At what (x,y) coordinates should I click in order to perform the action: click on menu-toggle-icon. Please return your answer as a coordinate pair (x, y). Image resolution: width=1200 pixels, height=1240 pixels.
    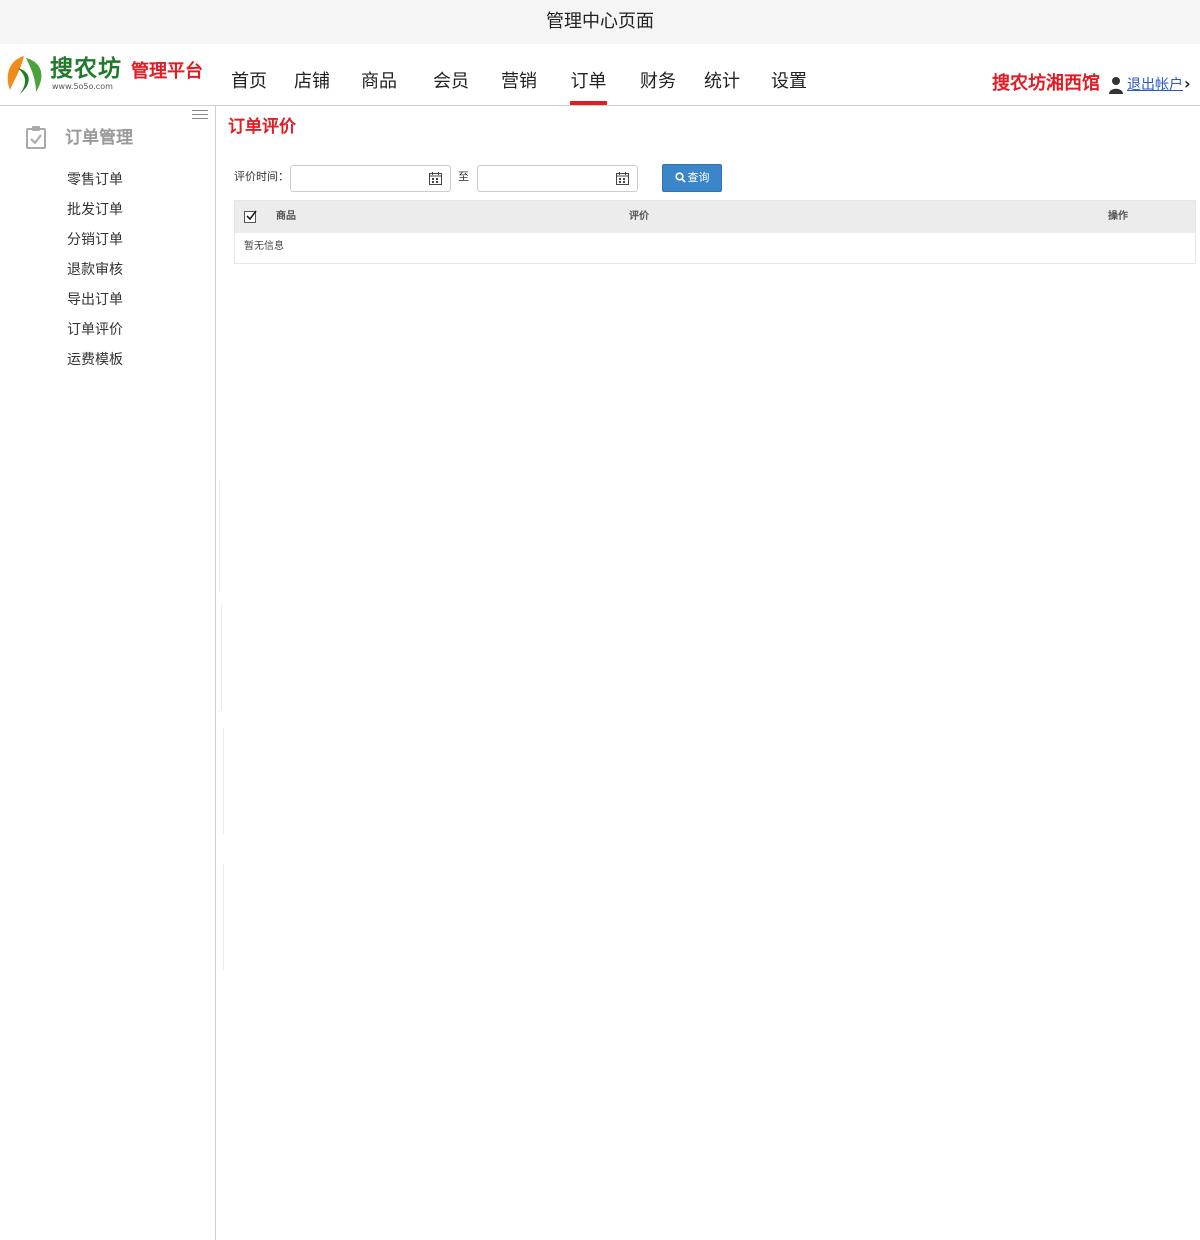
    Looking at the image, I should click on (200, 117).